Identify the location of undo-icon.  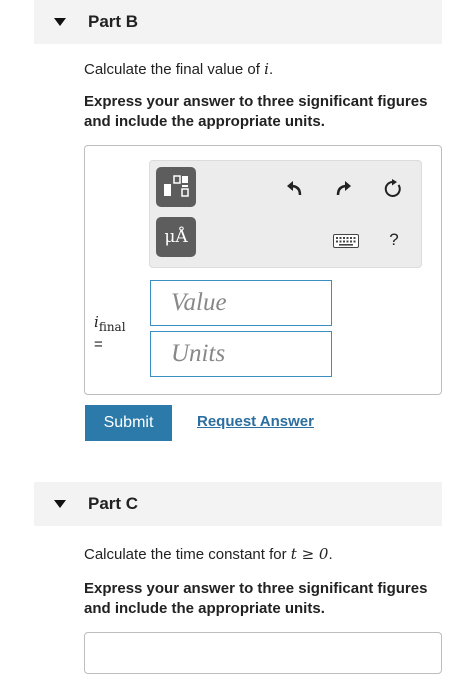
(294, 188).